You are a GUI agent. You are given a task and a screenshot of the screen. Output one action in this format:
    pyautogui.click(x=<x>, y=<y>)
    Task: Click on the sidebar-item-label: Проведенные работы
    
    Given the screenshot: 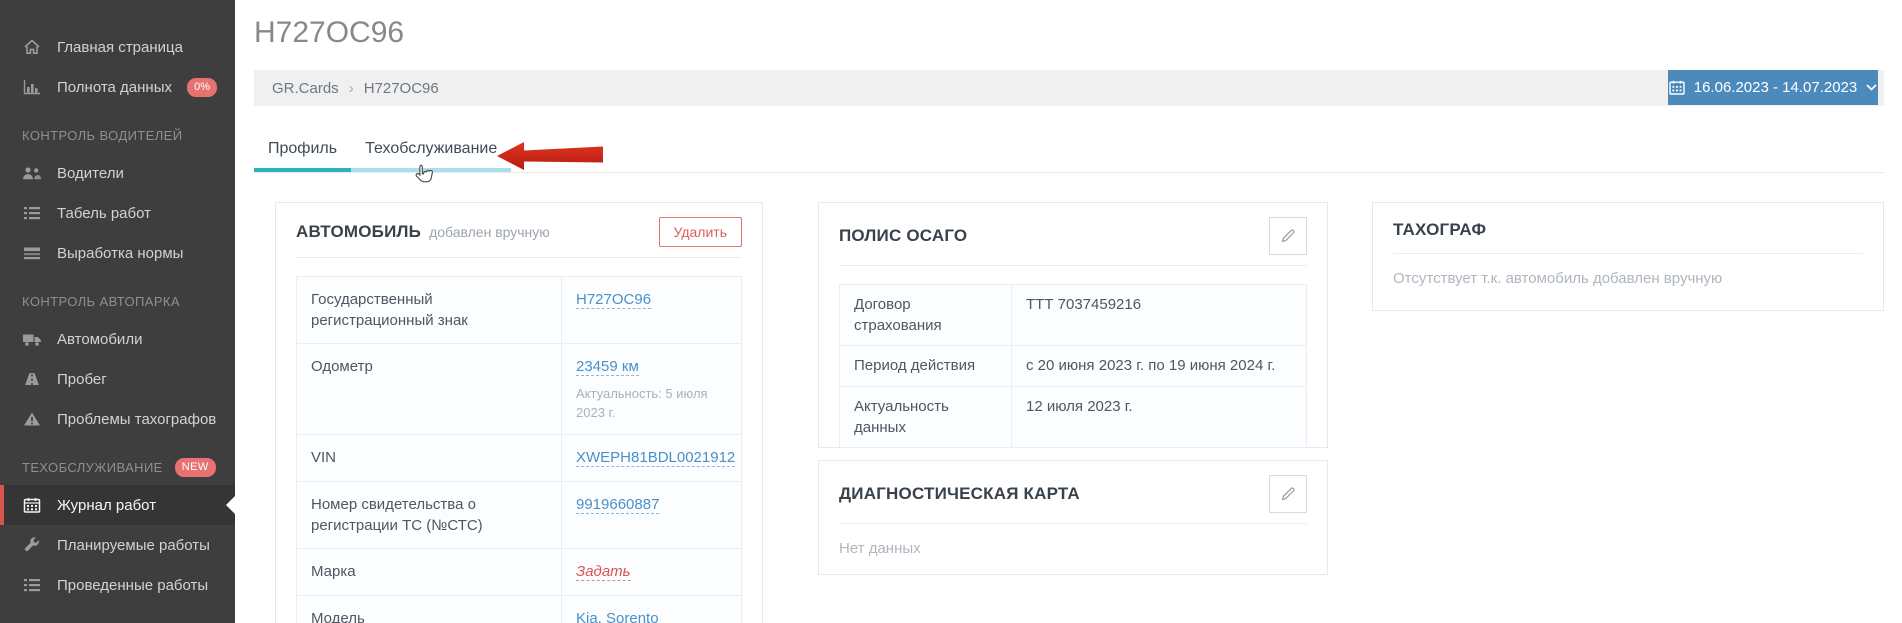 What is the action you would take?
    pyautogui.click(x=133, y=585)
    